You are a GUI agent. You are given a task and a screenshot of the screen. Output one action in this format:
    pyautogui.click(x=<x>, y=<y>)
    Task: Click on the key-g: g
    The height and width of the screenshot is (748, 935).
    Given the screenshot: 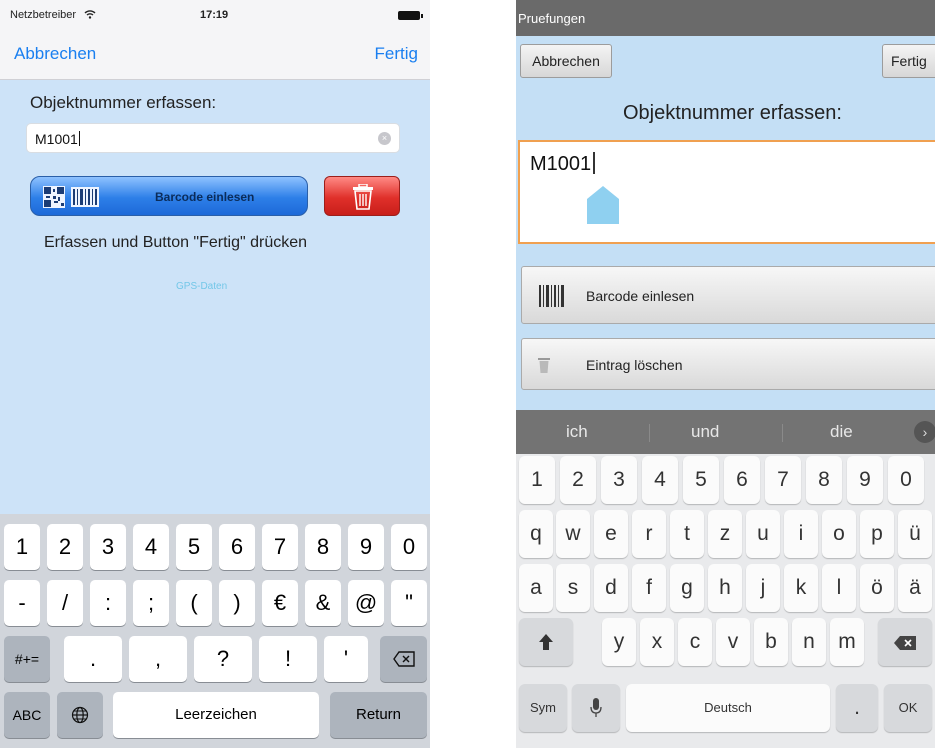 What is the action you would take?
    pyautogui.click(x=687, y=588)
    